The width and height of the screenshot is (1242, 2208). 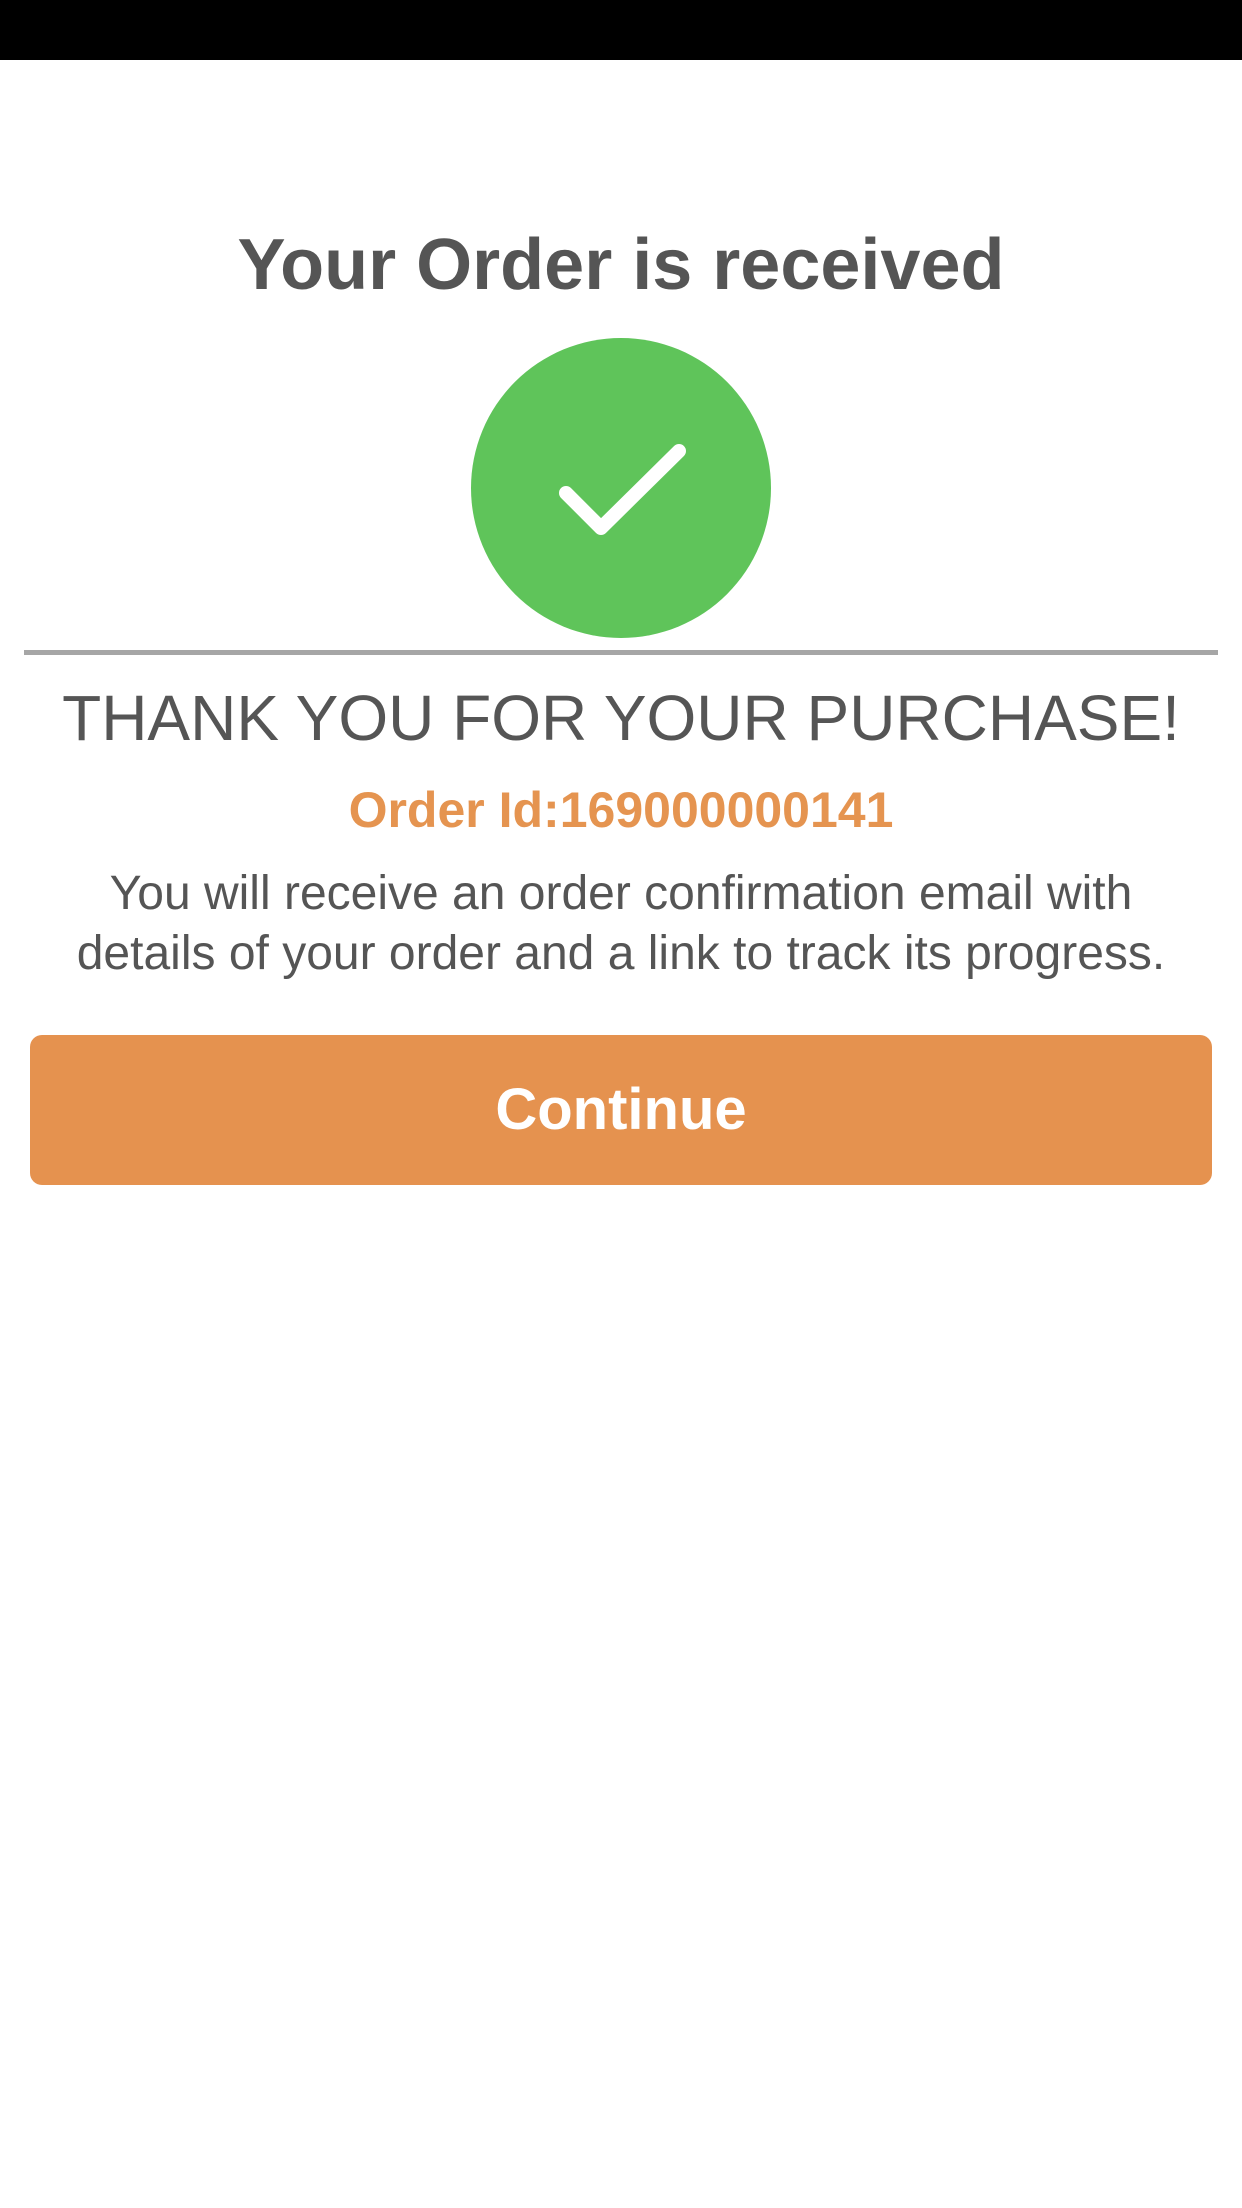 I want to click on order-id: Order Id:169000000141, so click(x=621, y=810).